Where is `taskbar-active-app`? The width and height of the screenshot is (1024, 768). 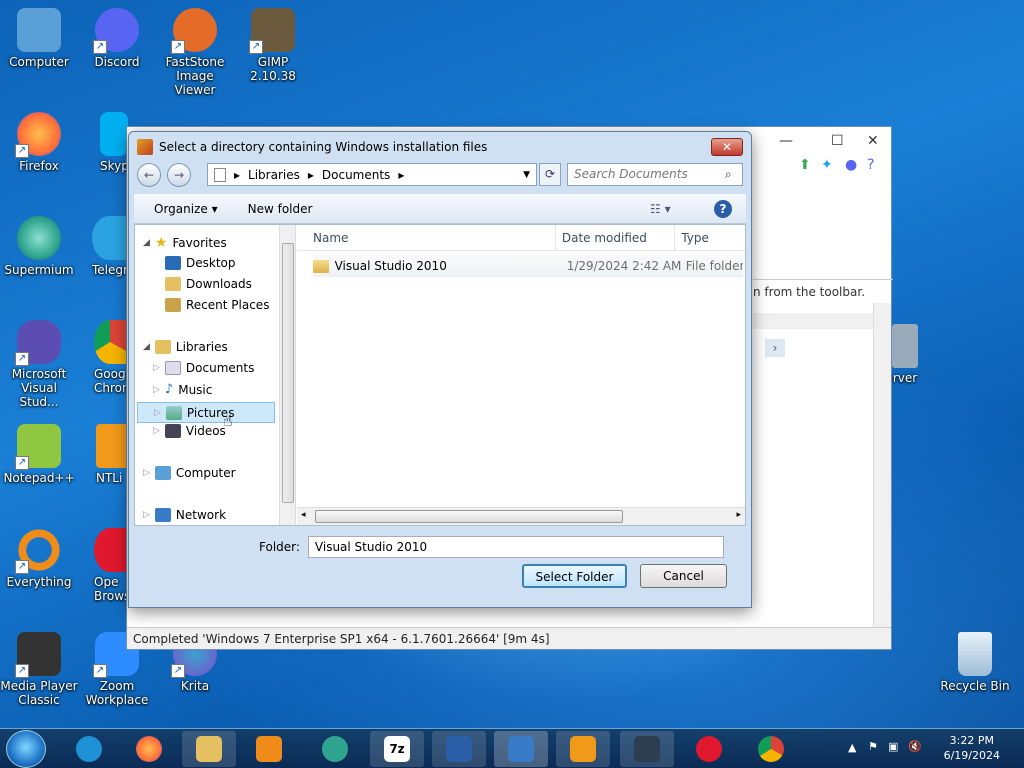 taskbar-active-app is located at coordinates (521, 749).